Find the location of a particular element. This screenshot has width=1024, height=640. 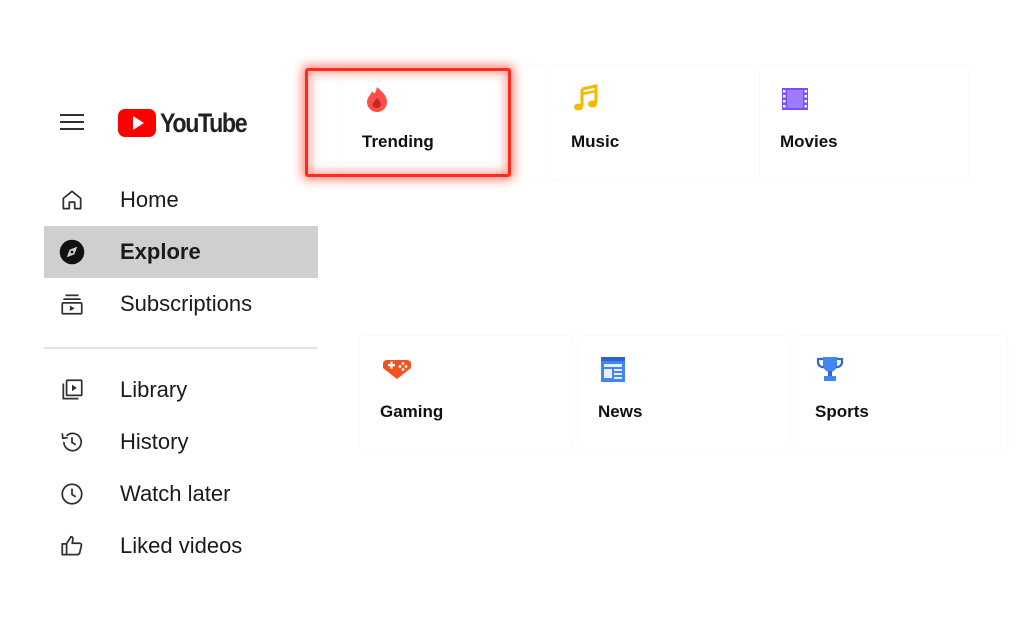

newspaper-icon is located at coordinates (613, 369).